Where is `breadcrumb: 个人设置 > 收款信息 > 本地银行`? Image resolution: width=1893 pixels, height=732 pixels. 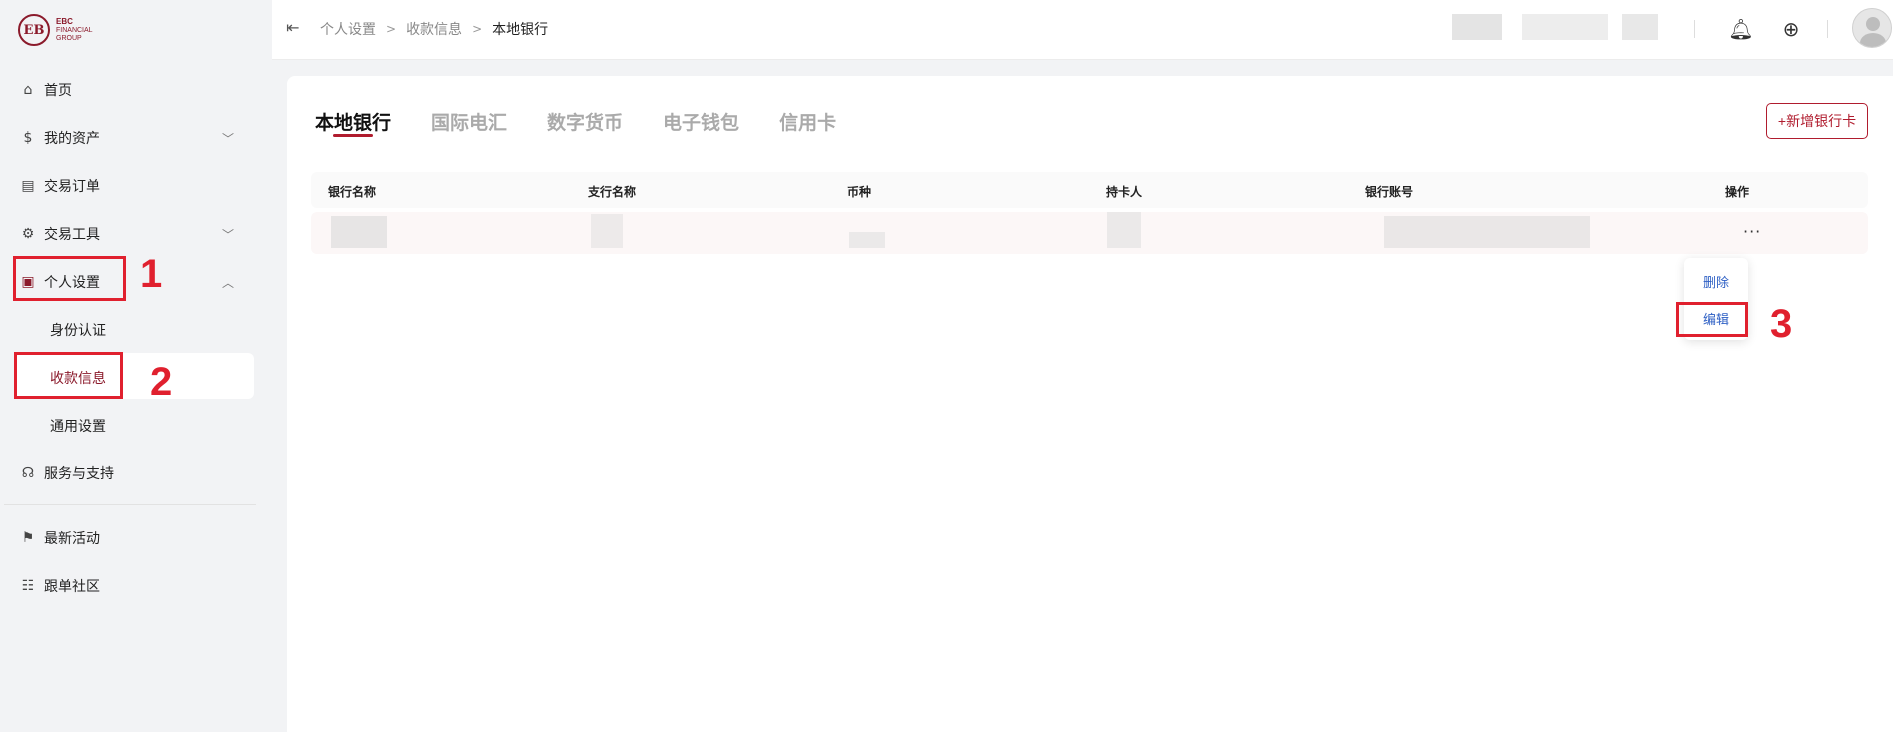 breadcrumb: 个人设置 > 收款信息 > 本地银行 is located at coordinates (434, 29).